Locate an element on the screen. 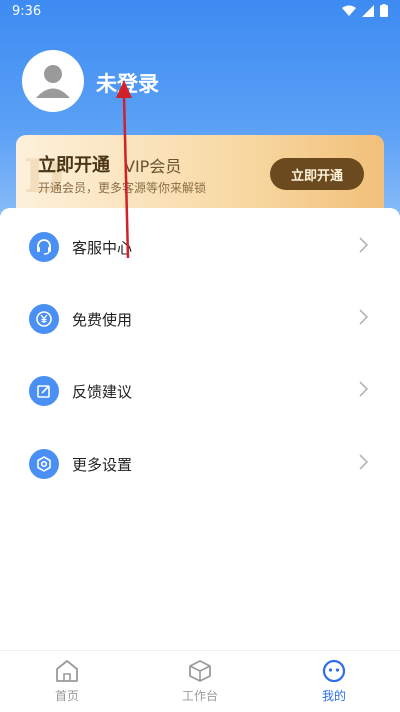 The image size is (400, 712). status-icons is located at coordinates (365, 10).